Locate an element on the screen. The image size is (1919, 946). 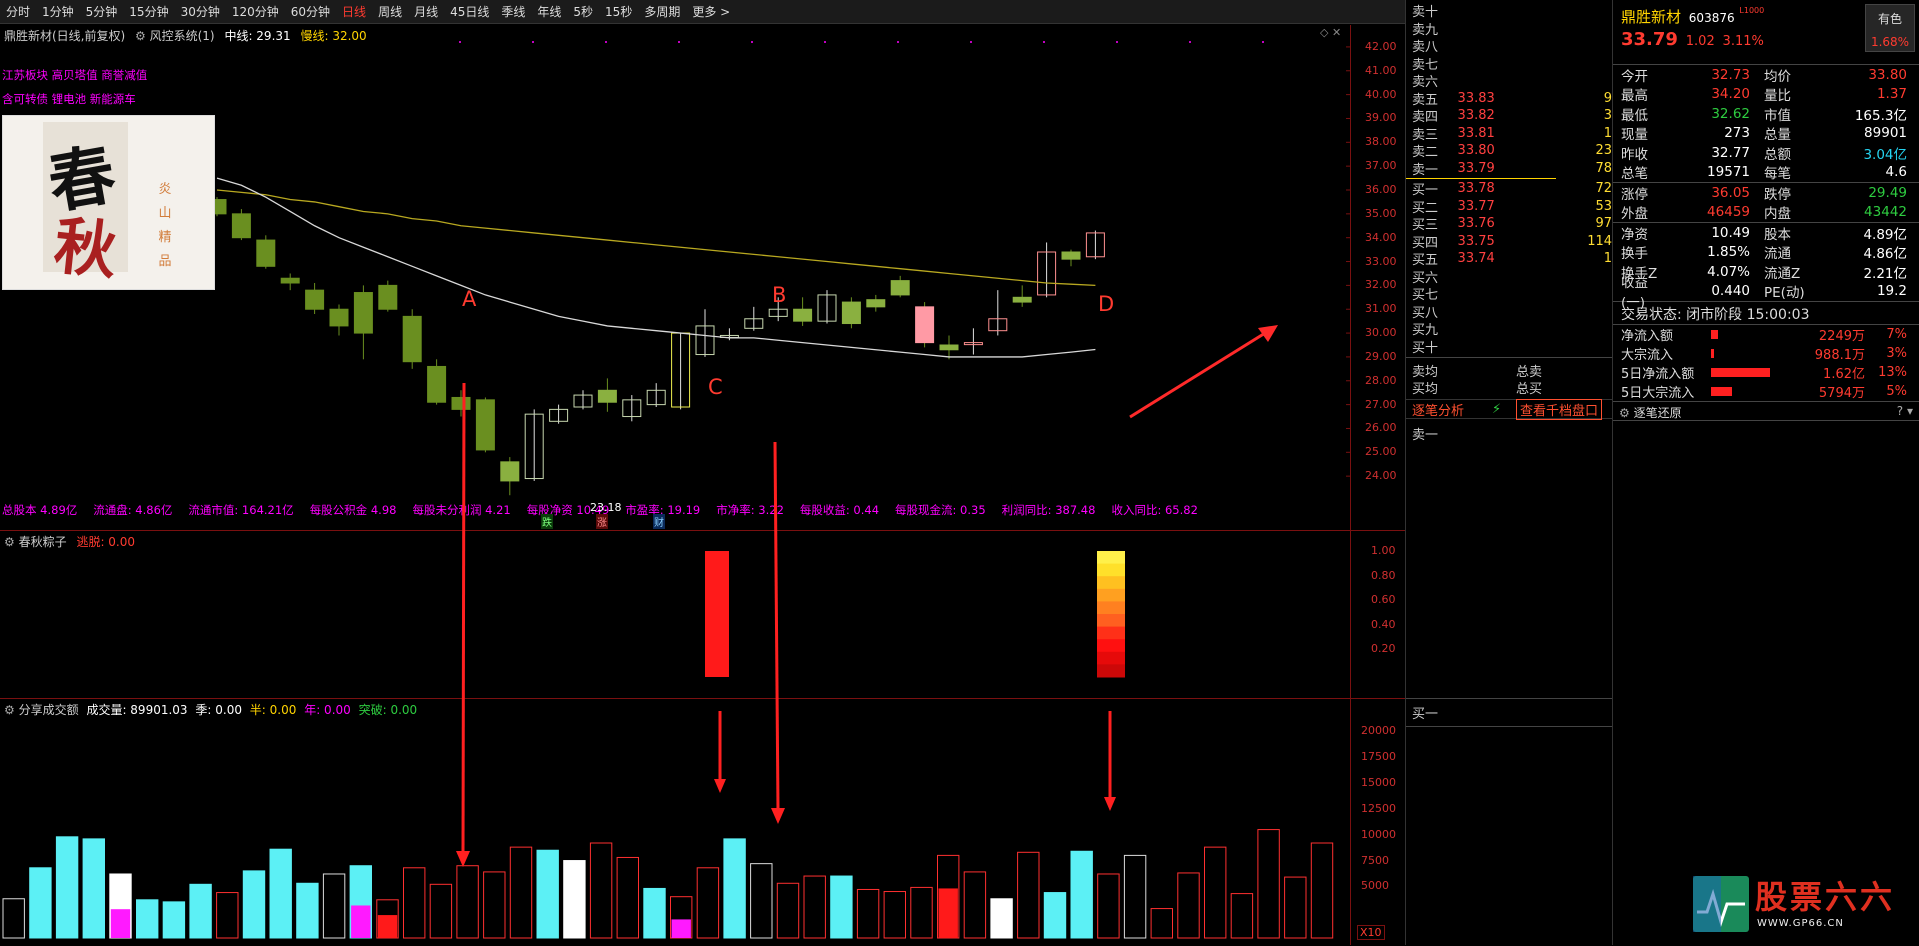
ind1-settings-icon: ⚙ is located at coordinates (9, 542).